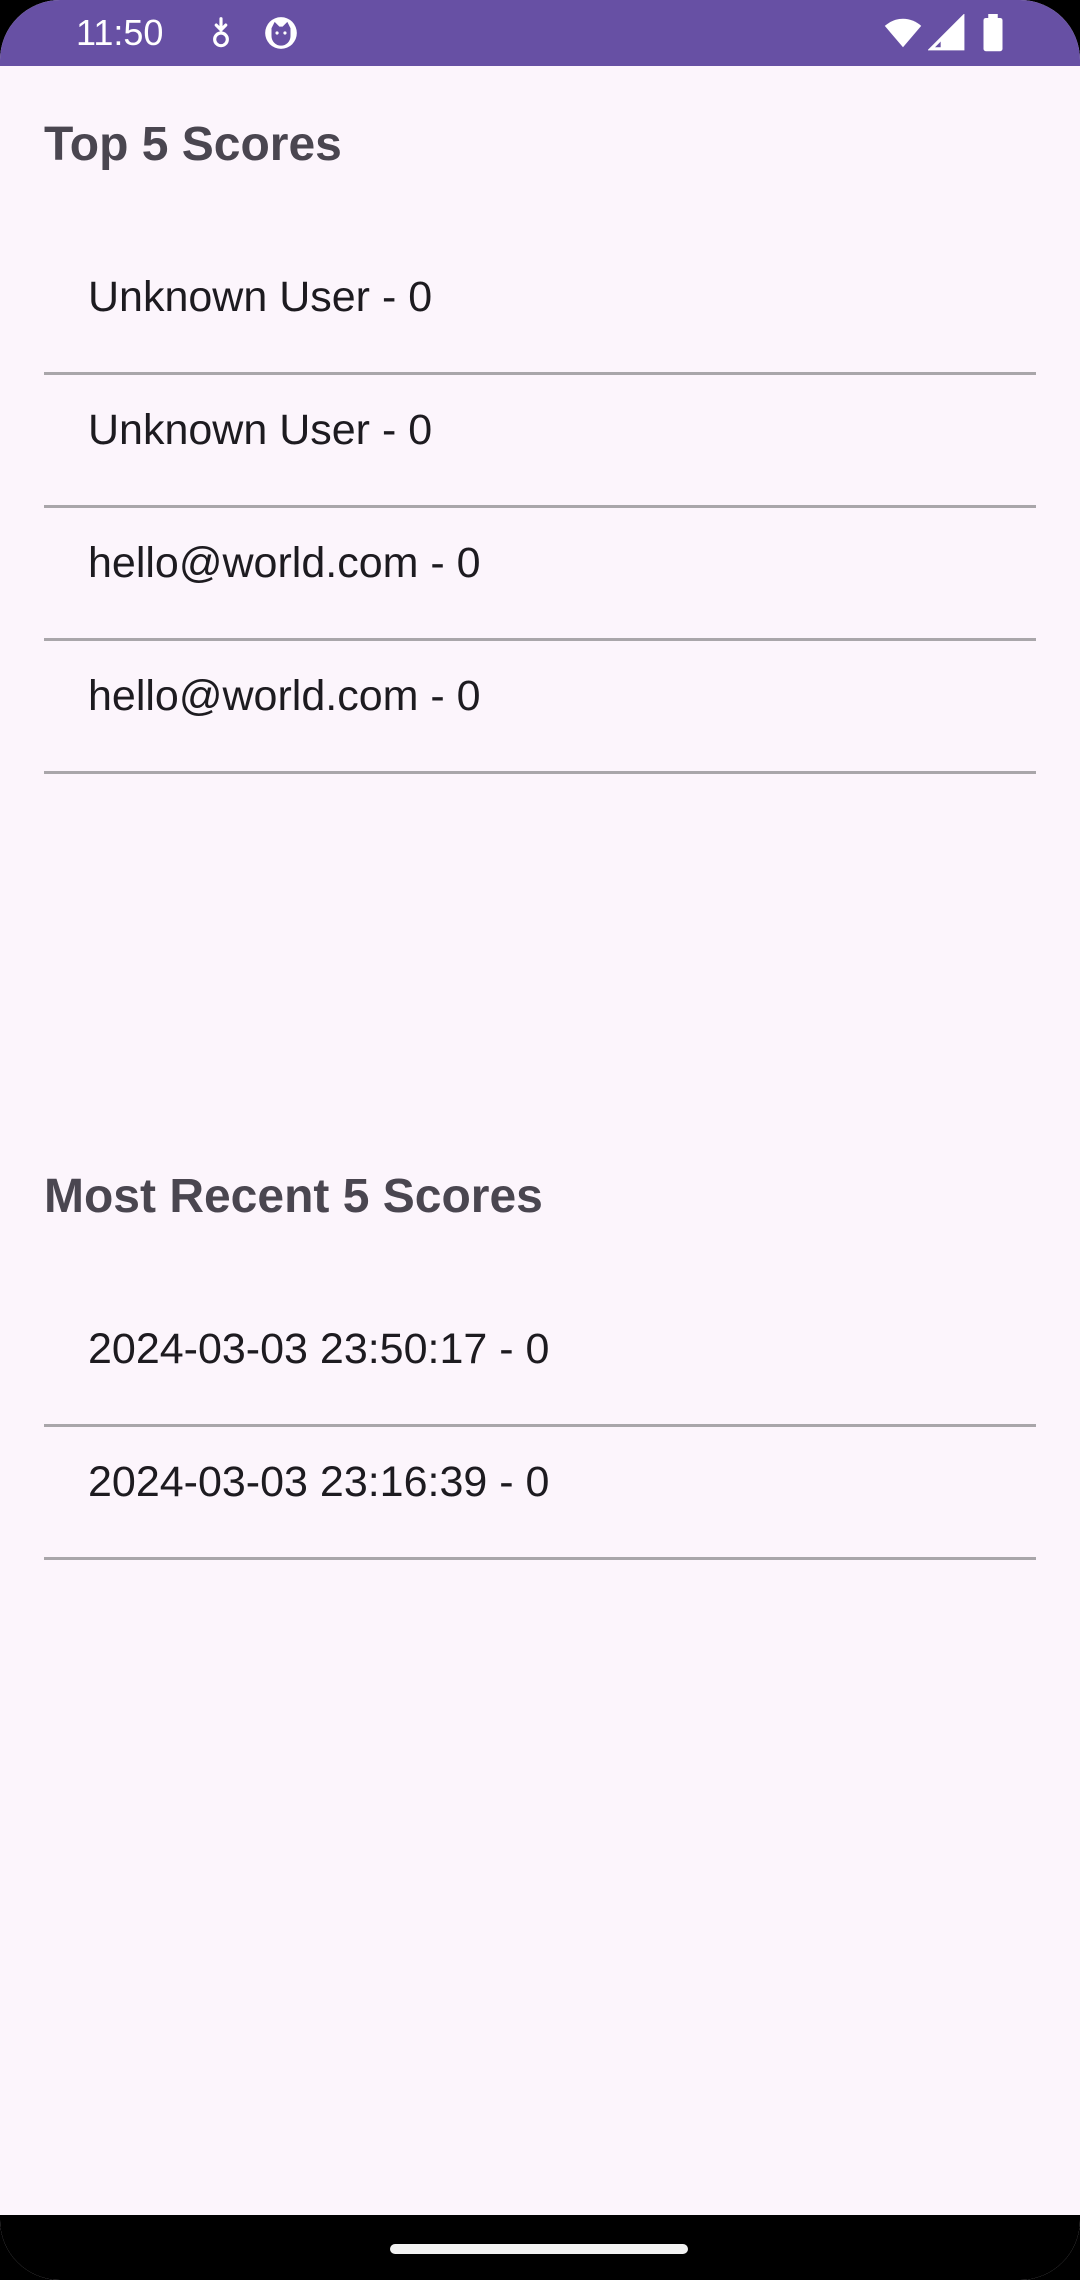  I want to click on battery-icon, so click(993, 33).